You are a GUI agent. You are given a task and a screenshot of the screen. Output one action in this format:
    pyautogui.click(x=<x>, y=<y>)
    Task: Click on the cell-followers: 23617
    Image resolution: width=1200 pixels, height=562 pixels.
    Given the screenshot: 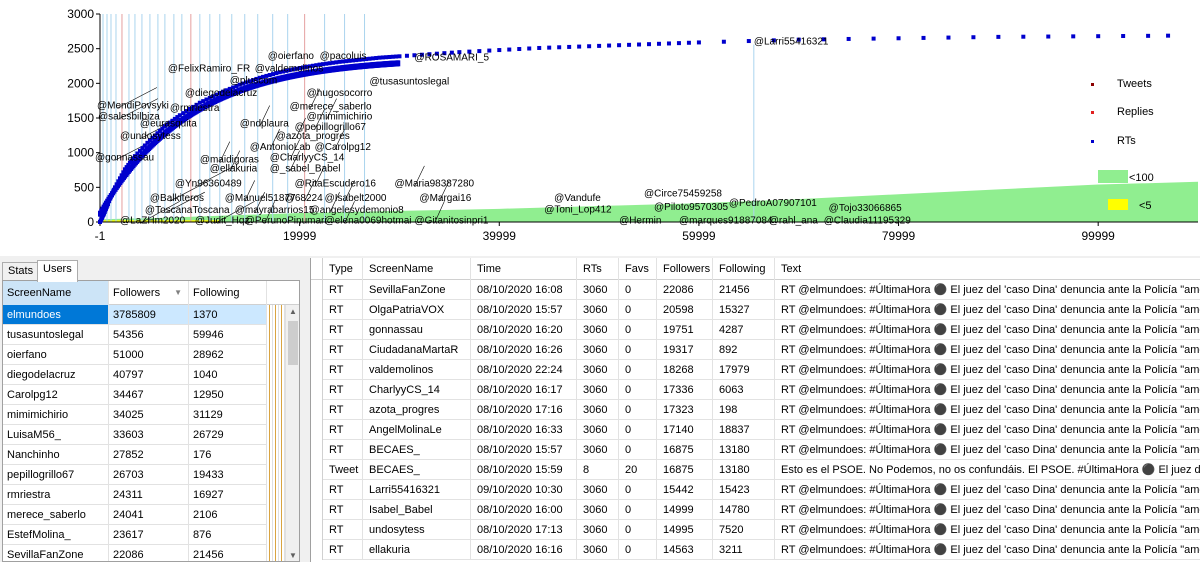 What is the action you would take?
    pyautogui.click(x=149, y=535)
    